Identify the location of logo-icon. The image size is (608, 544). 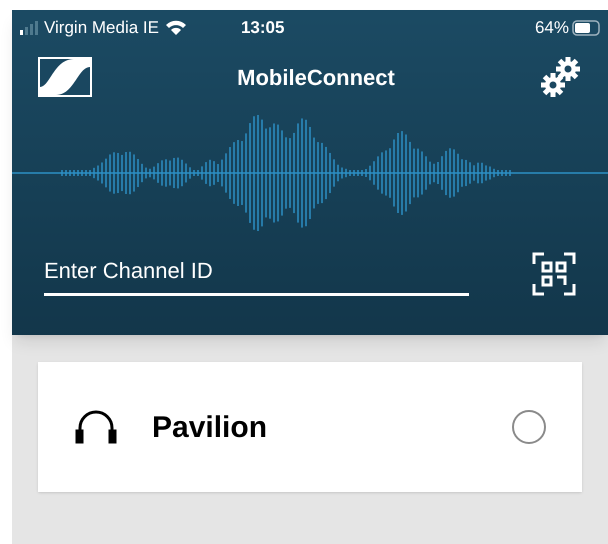
(65, 77).